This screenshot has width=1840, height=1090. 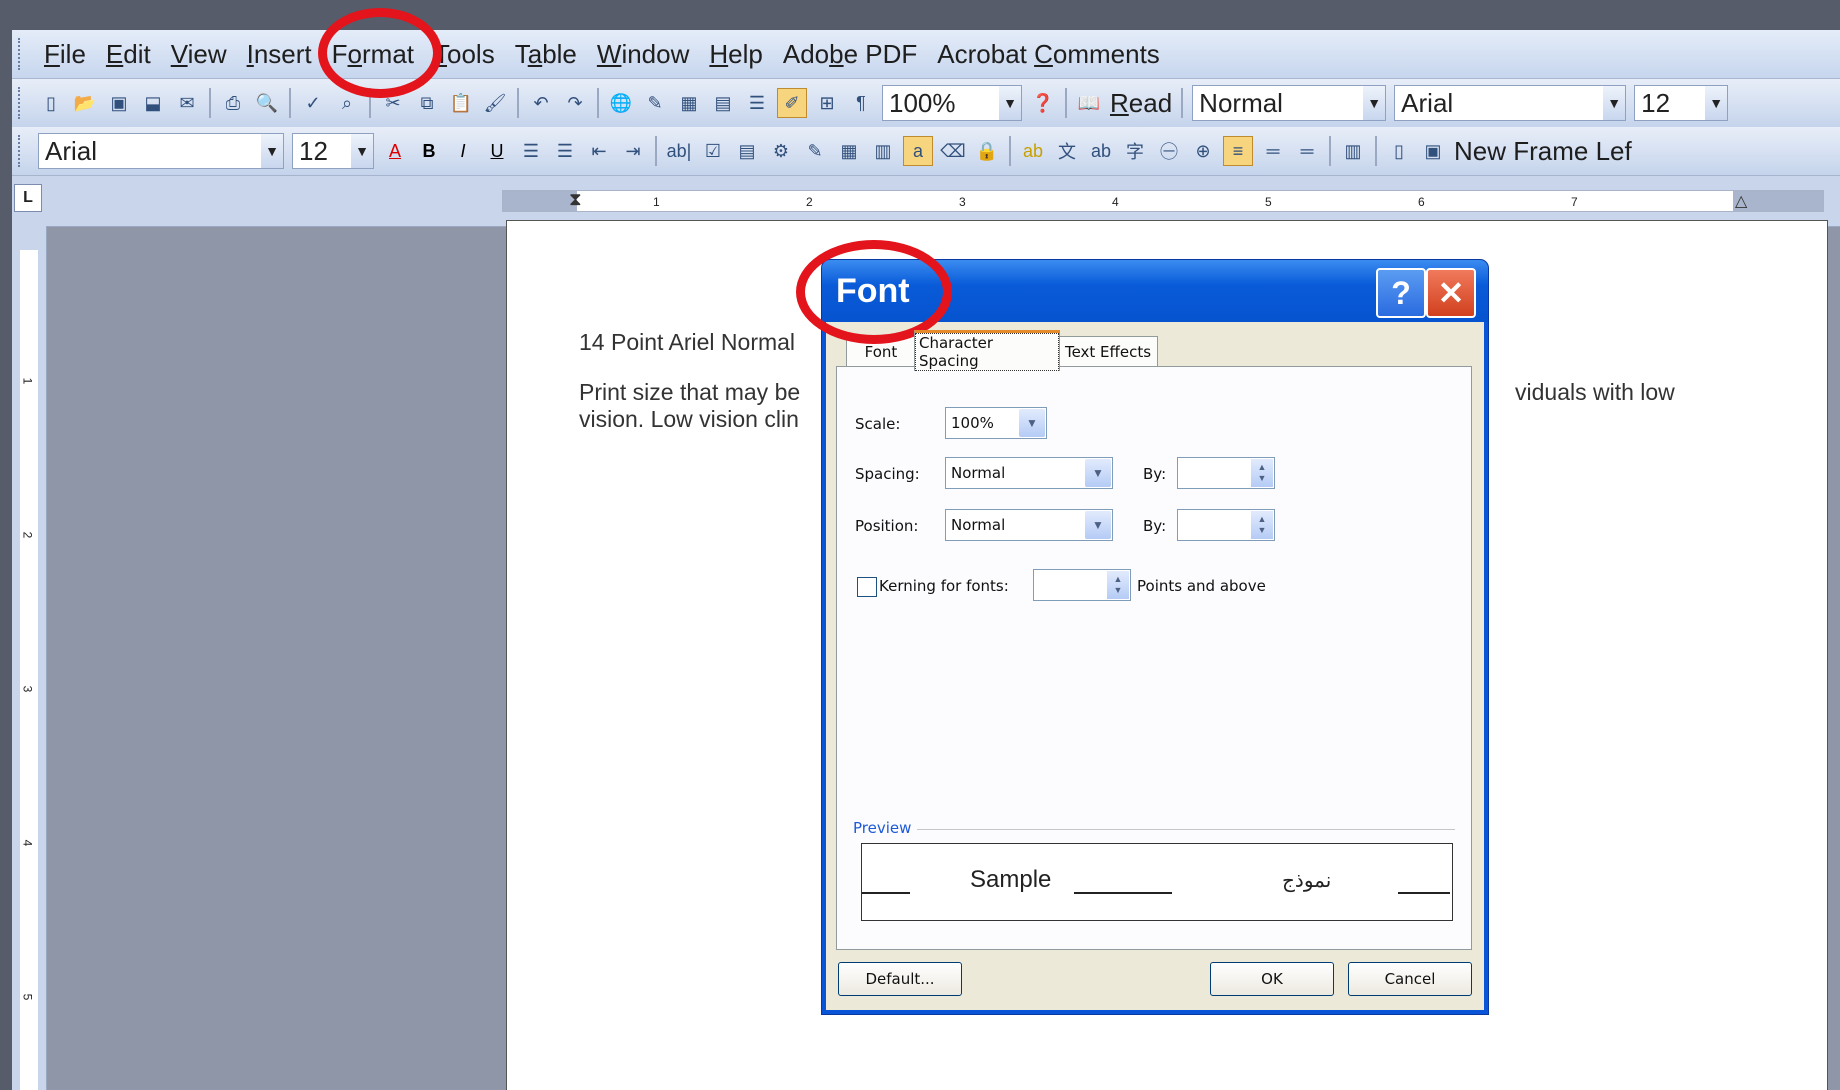 What do you see at coordinates (497, 151) in the screenshot?
I see `underline-icon: U` at bounding box center [497, 151].